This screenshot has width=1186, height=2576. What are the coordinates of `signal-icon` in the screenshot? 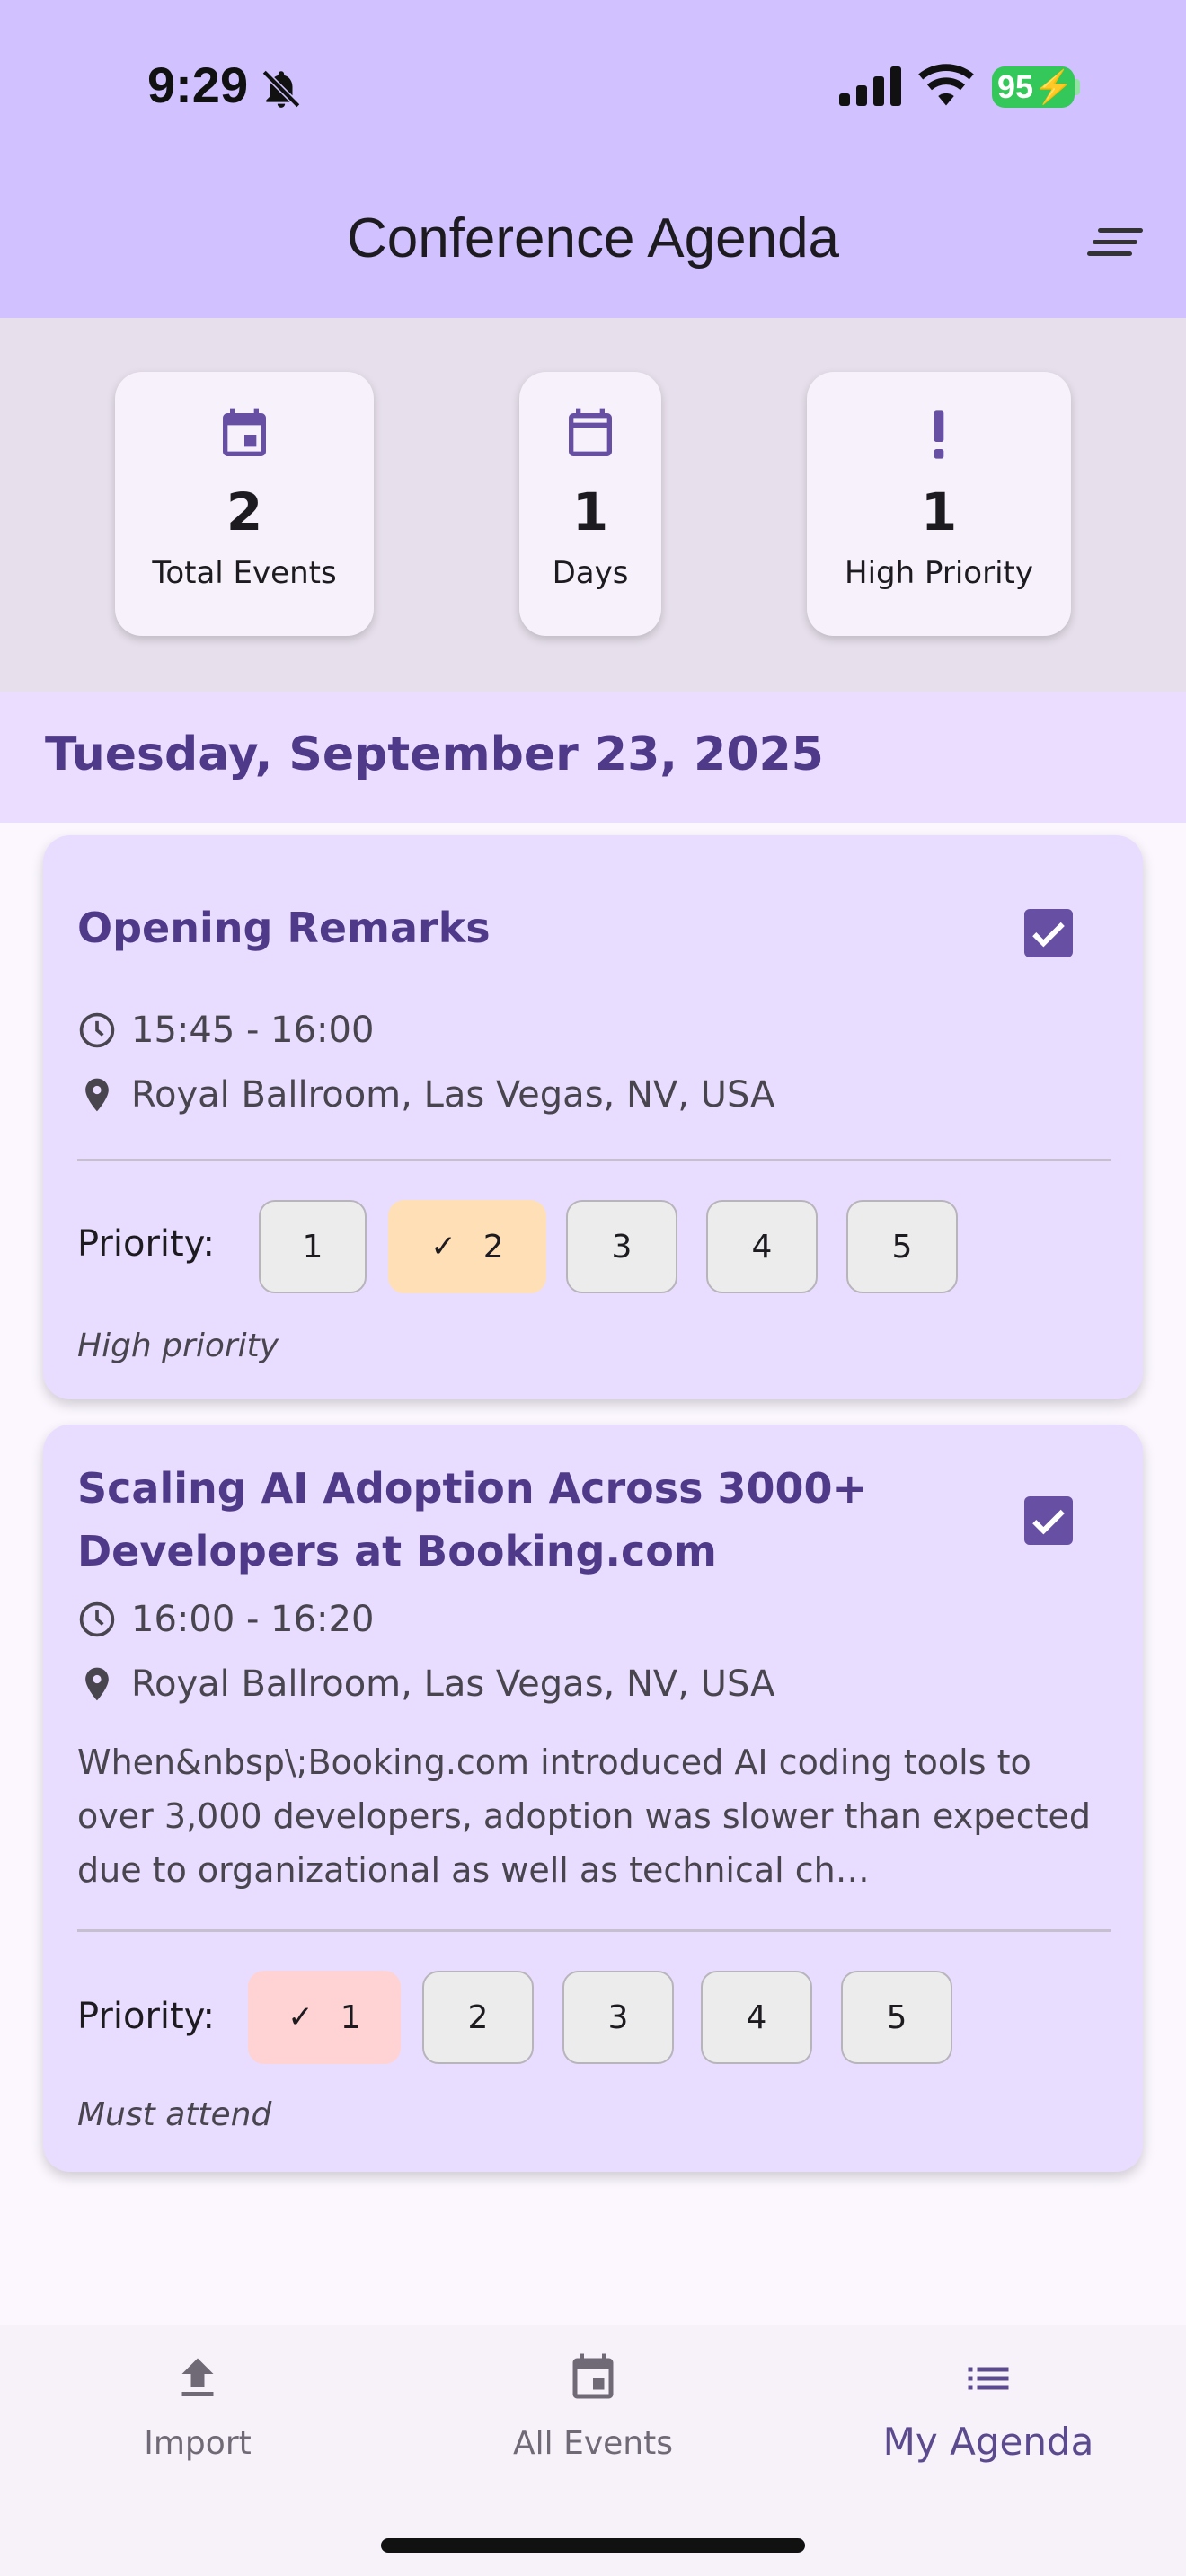 It's located at (870, 86).